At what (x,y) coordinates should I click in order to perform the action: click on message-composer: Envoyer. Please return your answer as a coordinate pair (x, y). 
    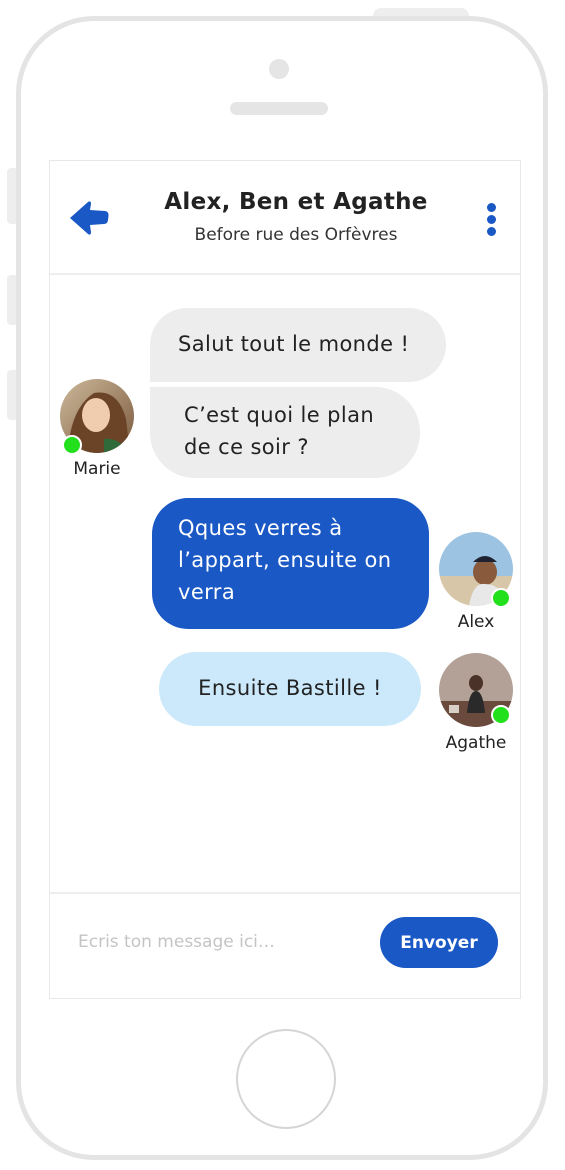
    Looking at the image, I should click on (285, 945).